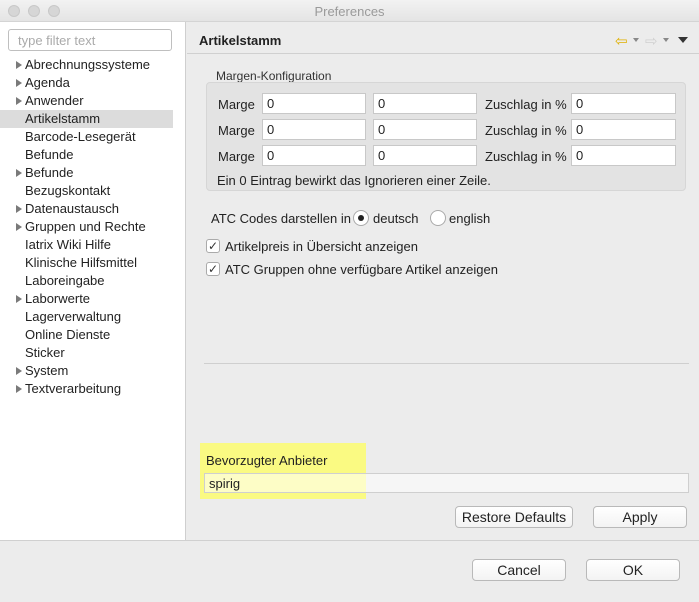 This screenshot has width=699, height=602. What do you see at coordinates (93, 389) in the screenshot?
I see `tree-item-textverarbeitung: Textverarbeitung` at bounding box center [93, 389].